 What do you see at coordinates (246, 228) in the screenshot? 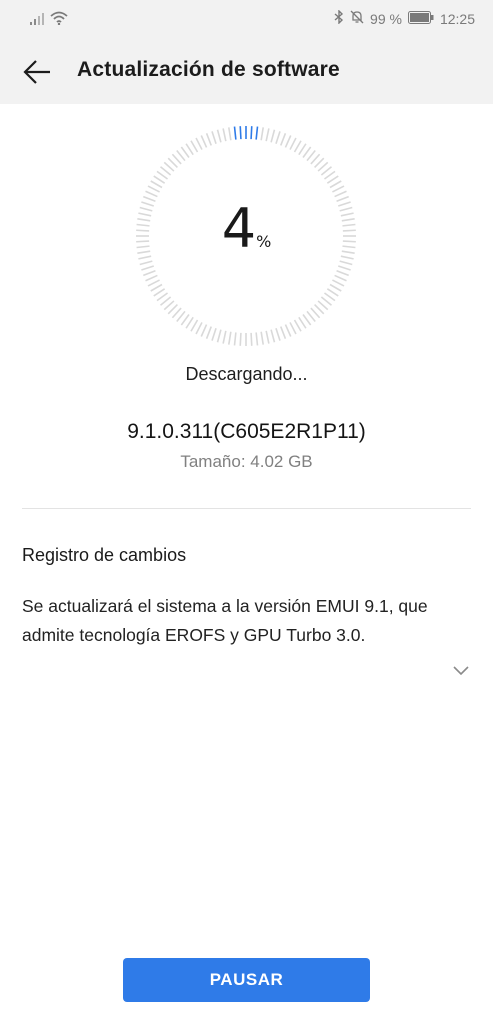
I see `progress-percentage: 4%` at bounding box center [246, 228].